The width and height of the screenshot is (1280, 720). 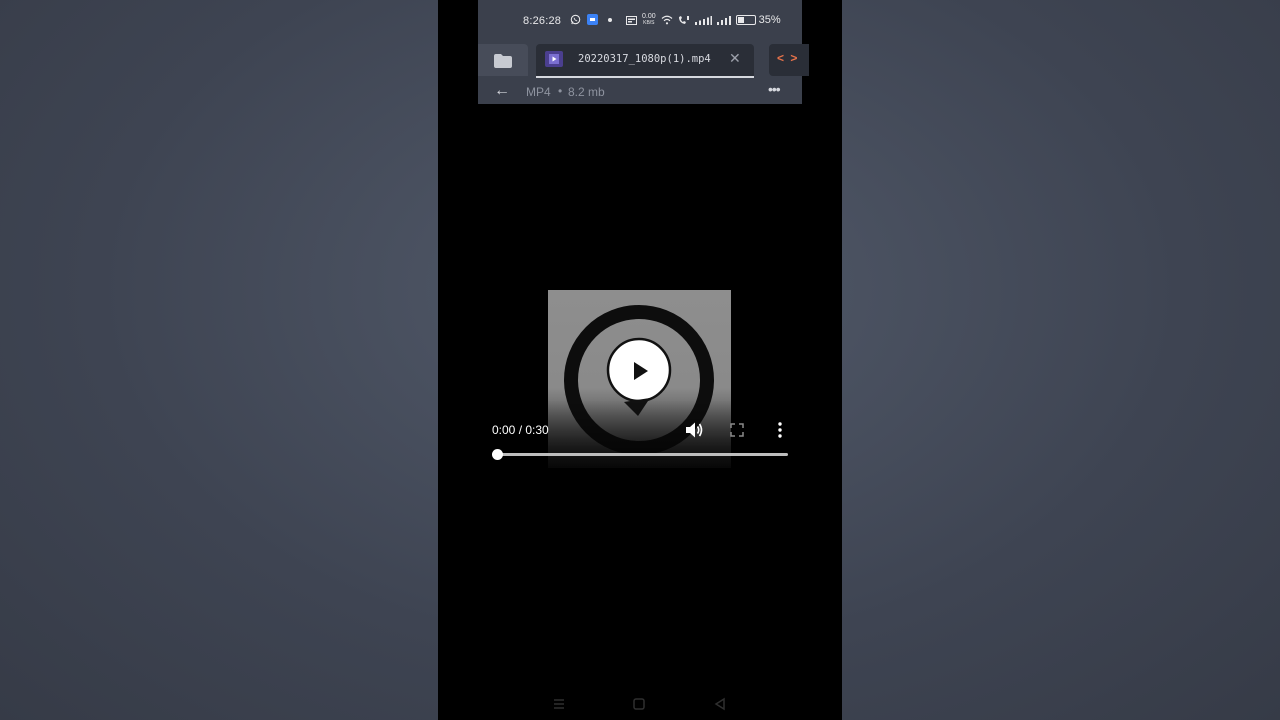 What do you see at coordinates (735, 58) in the screenshot?
I see `close-tab-icon: ✕` at bounding box center [735, 58].